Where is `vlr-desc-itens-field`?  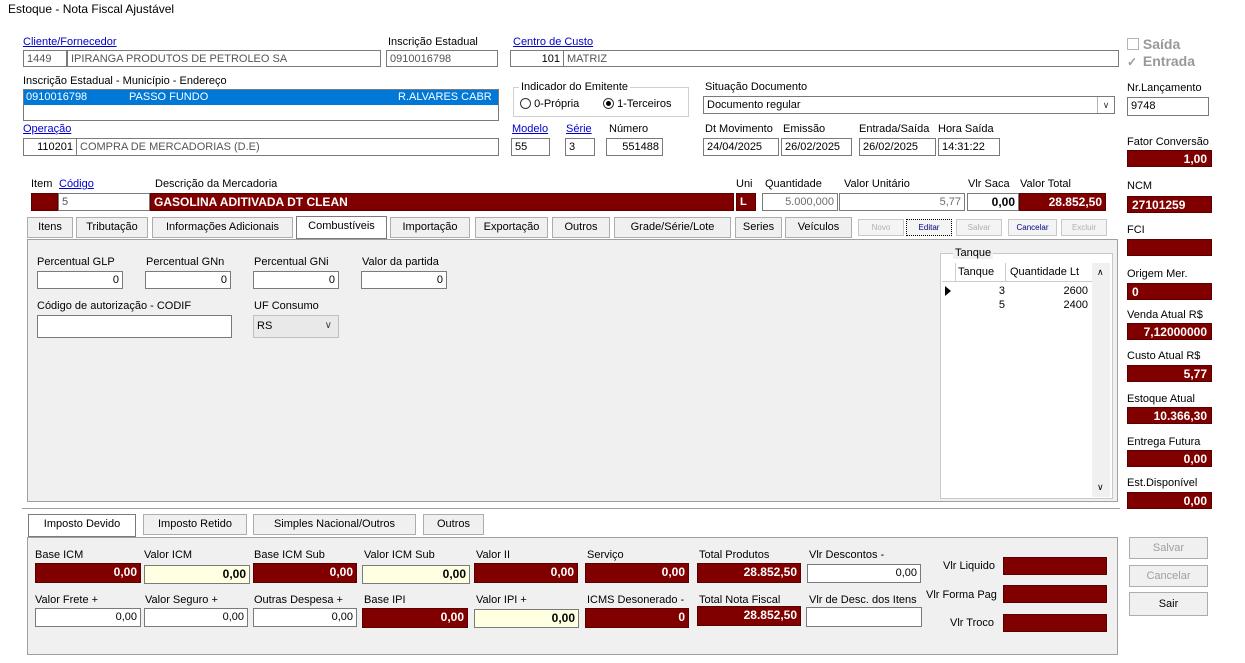 vlr-desc-itens-field is located at coordinates (864, 617).